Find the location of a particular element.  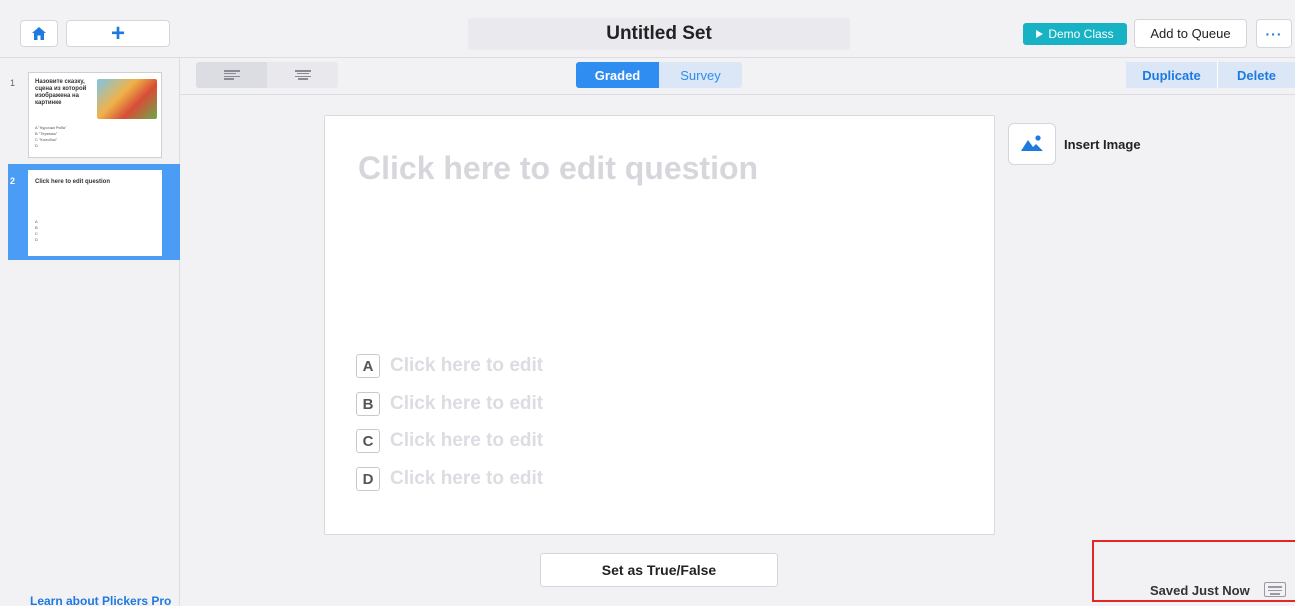

slide-thumbnail: Click here to edit question A B C D is located at coordinates (95, 213).